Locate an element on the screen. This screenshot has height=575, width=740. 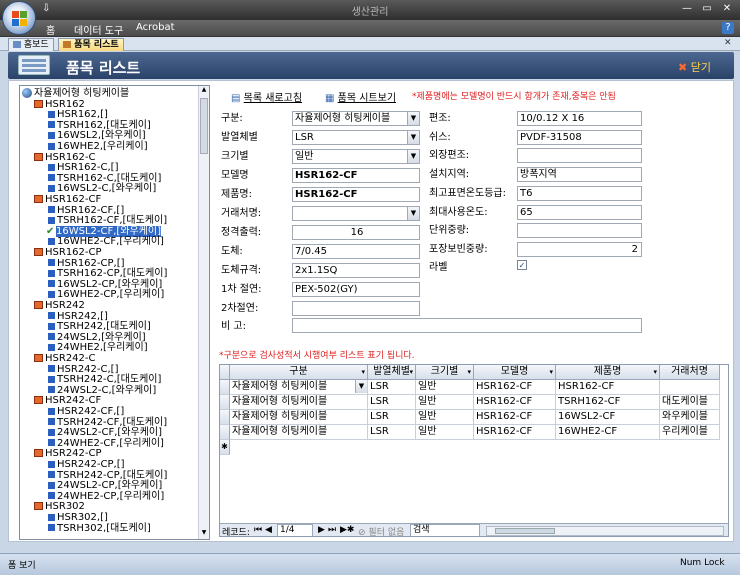
tree-item: 16WHE2,[우리케이] is located at coordinates (98, 146).